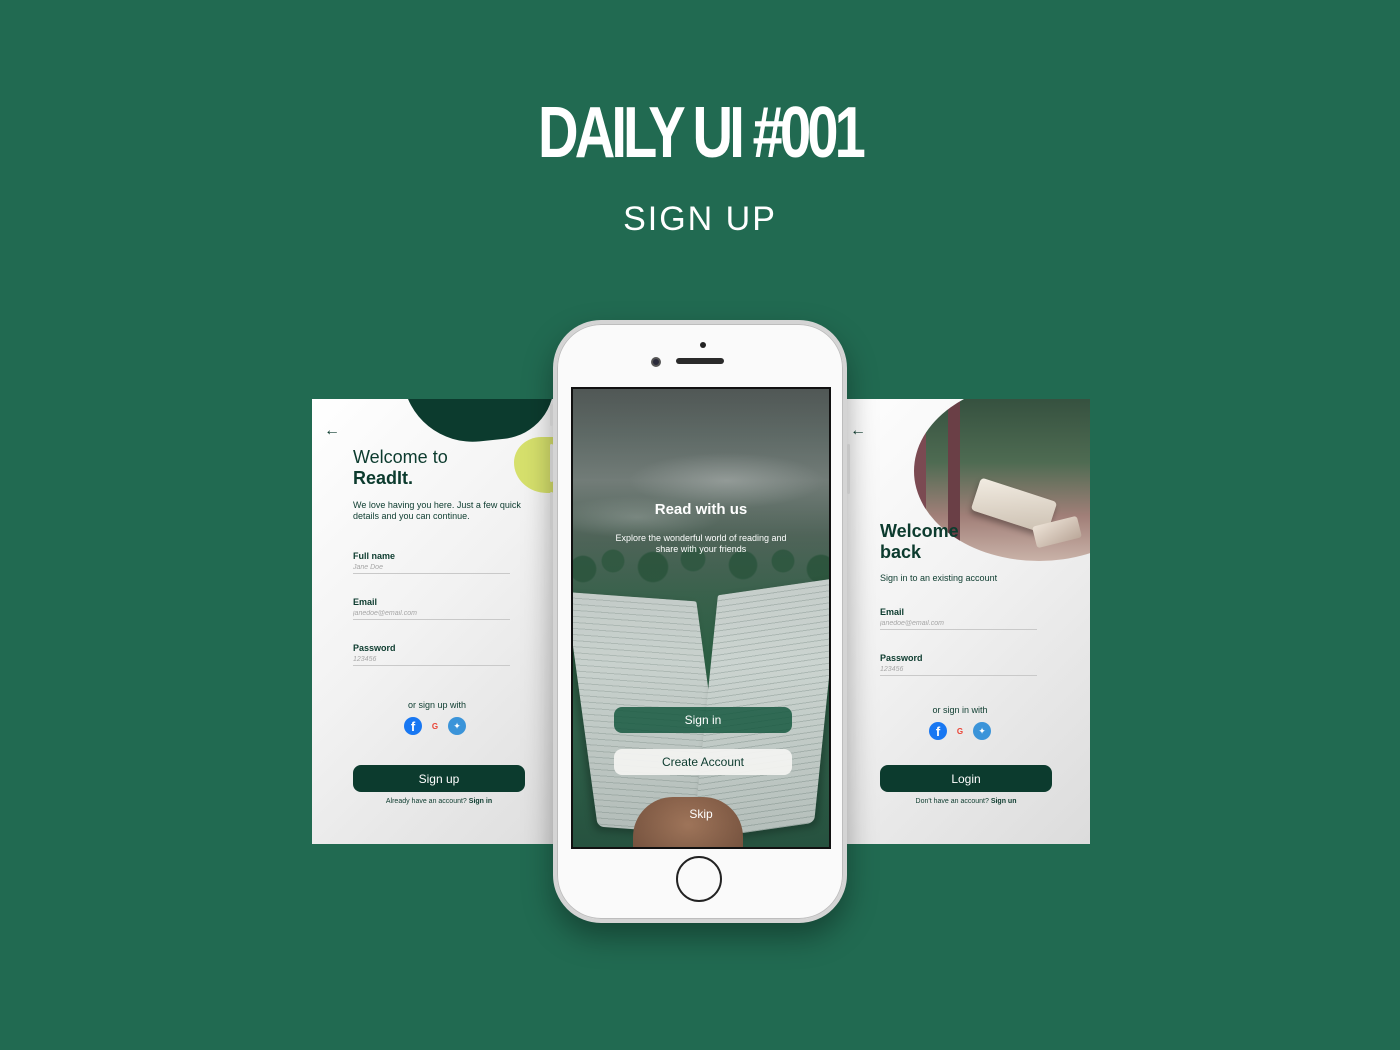 This screenshot has height=1050, width=1400. I want to click on front-camera, so click(656, 362).